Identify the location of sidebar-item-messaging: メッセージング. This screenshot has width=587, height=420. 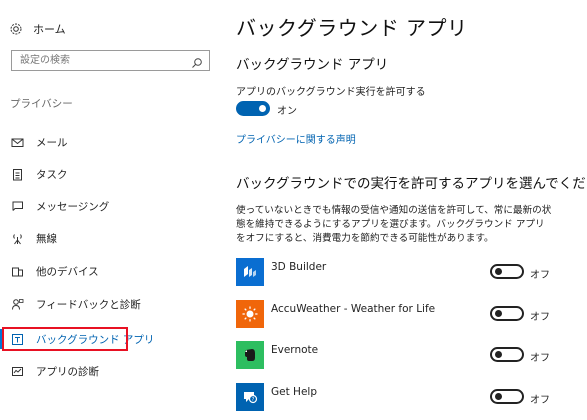
(112, 206).